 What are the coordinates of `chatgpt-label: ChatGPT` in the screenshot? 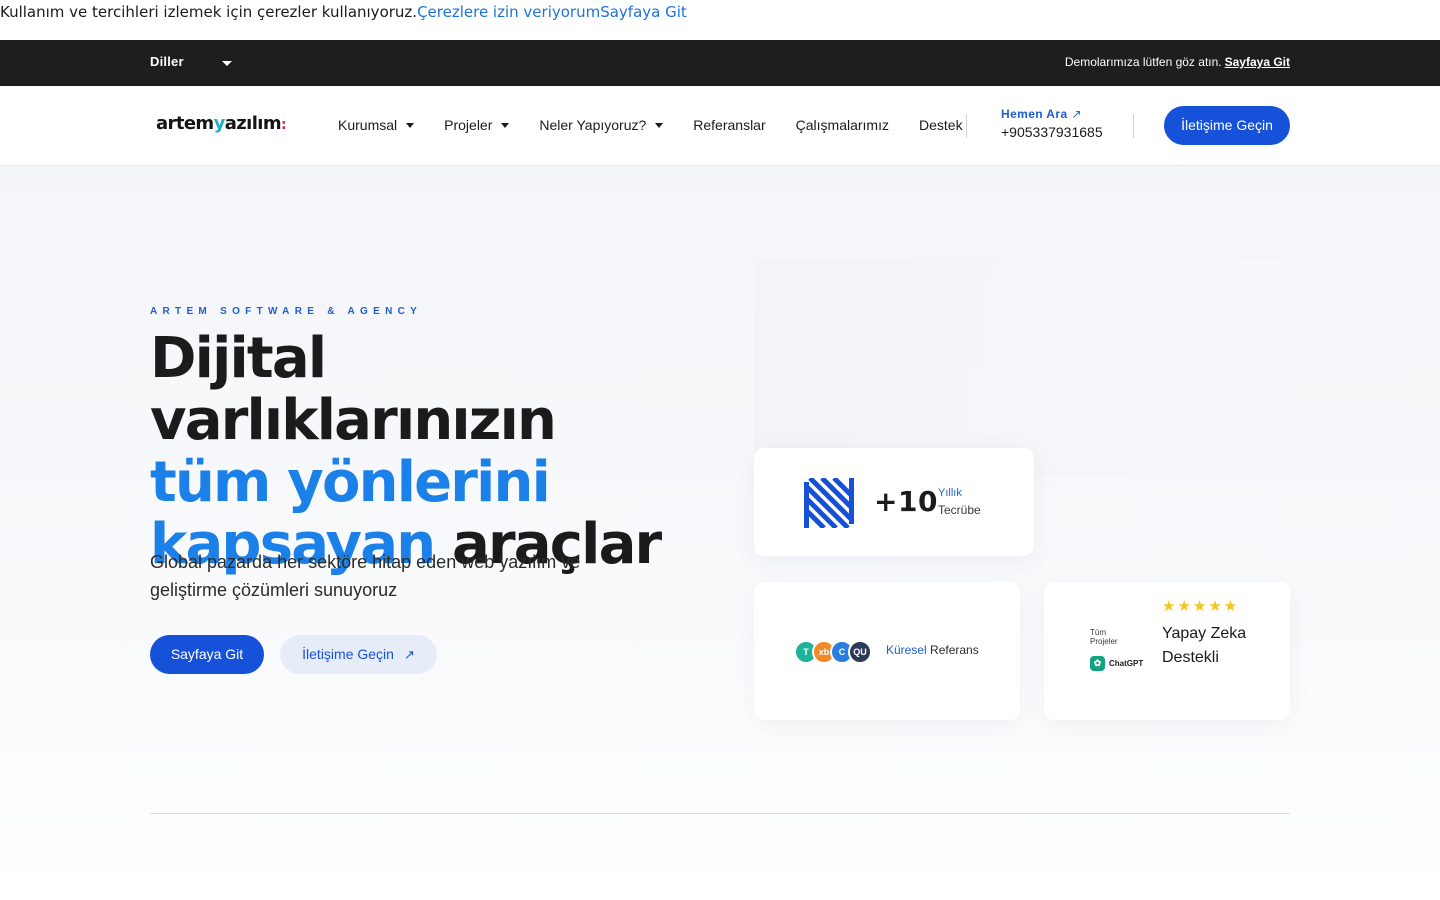 It's located at (1126, 663).